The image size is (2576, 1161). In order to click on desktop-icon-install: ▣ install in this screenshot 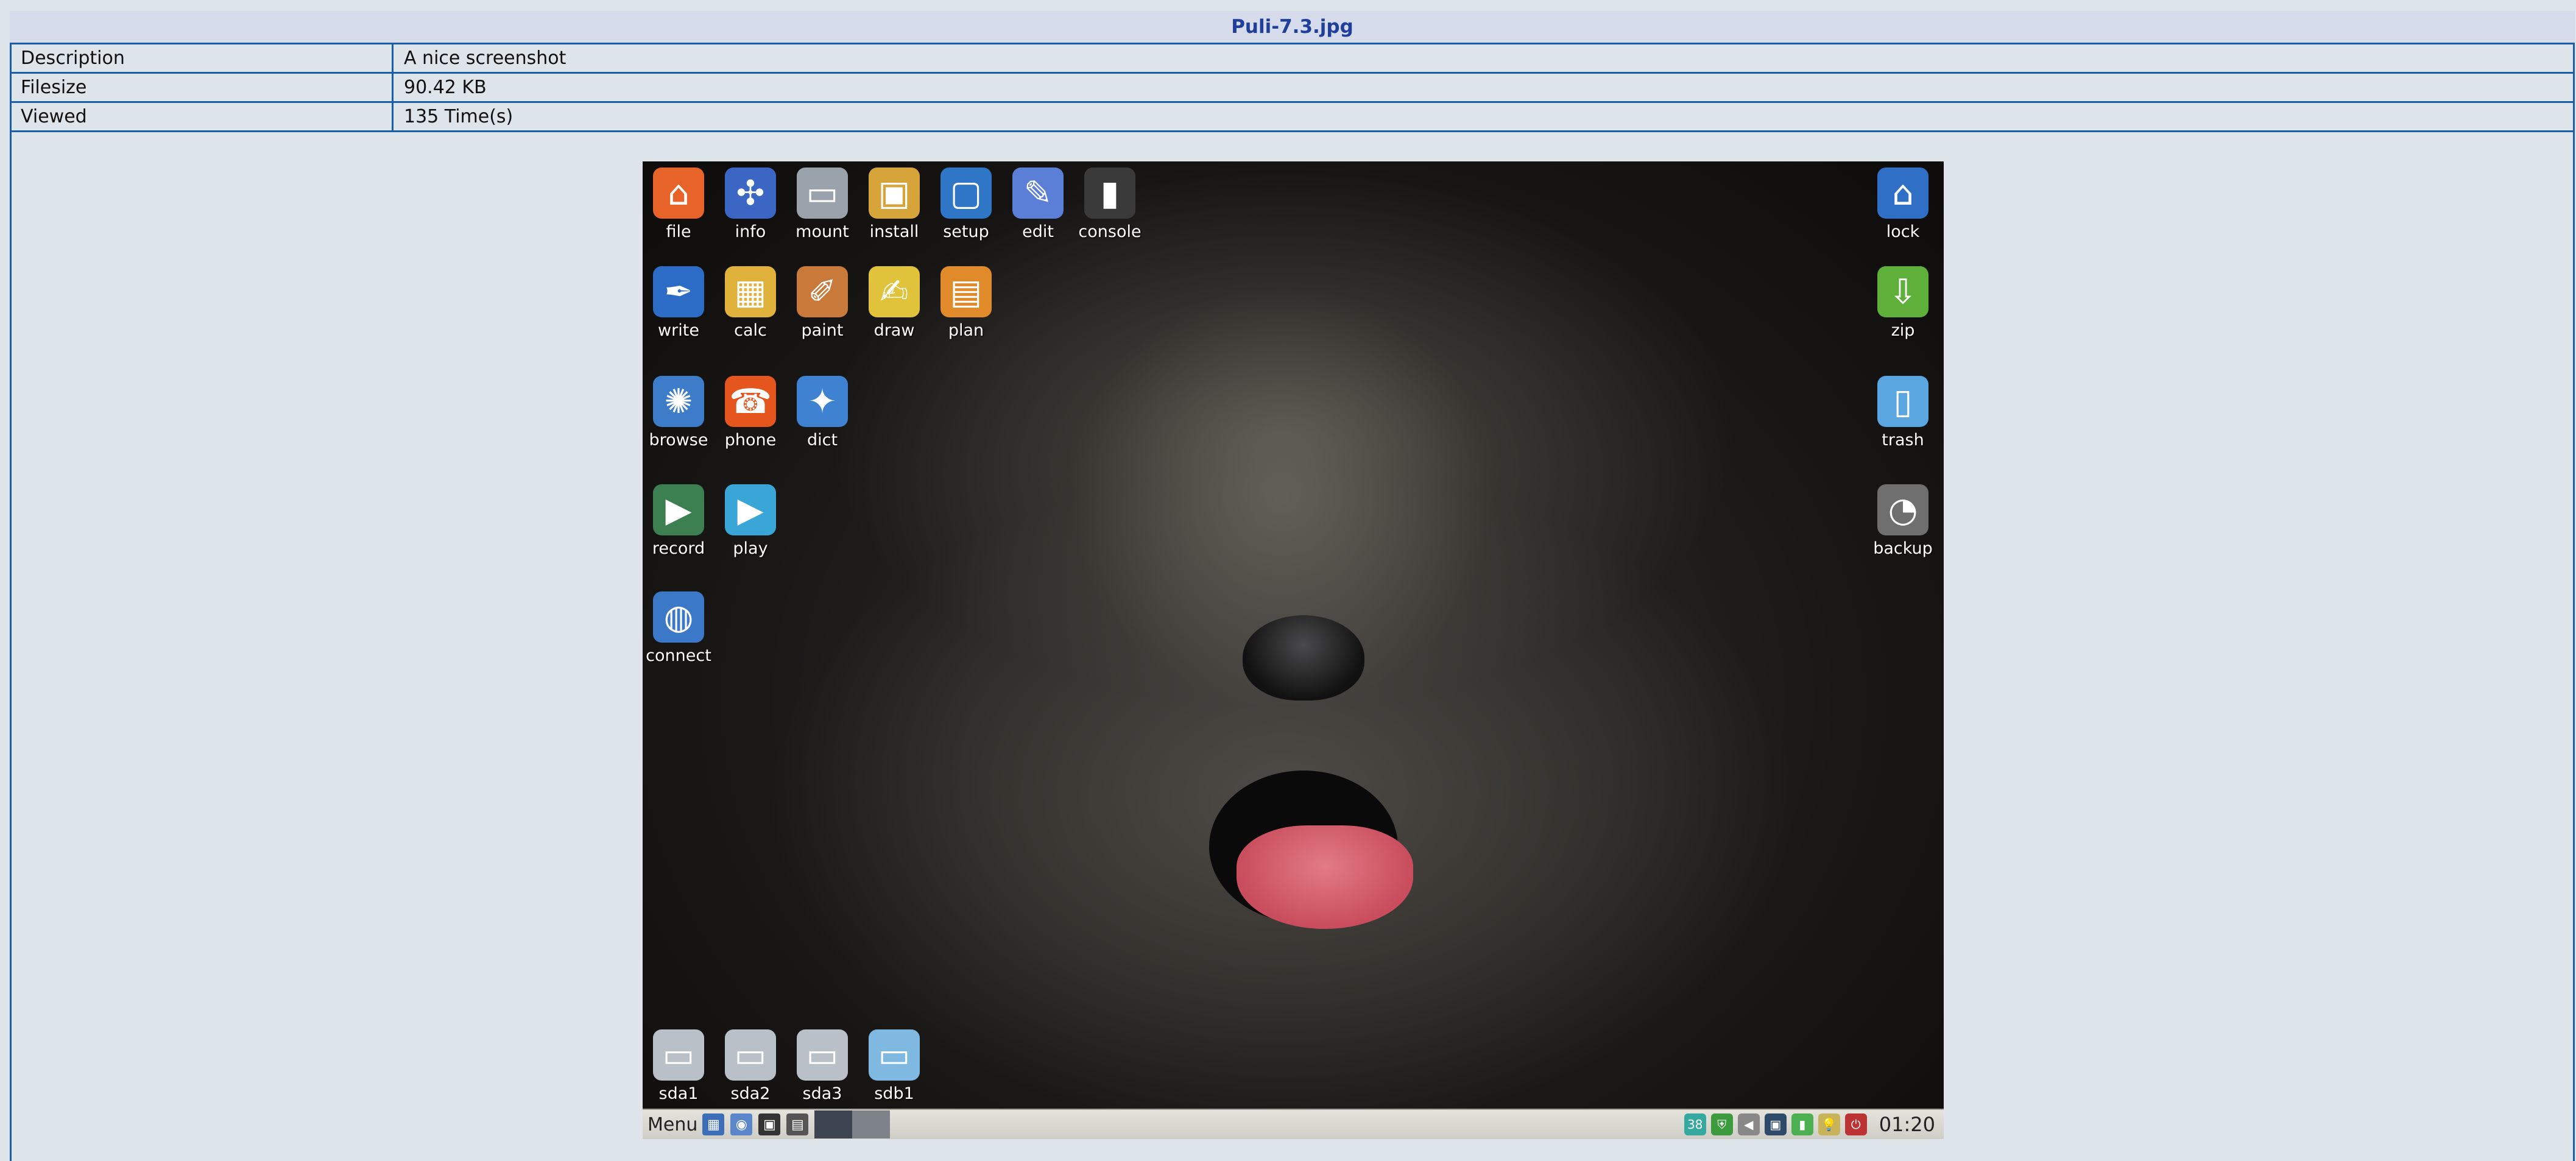, I will do `click(894, 204)`.